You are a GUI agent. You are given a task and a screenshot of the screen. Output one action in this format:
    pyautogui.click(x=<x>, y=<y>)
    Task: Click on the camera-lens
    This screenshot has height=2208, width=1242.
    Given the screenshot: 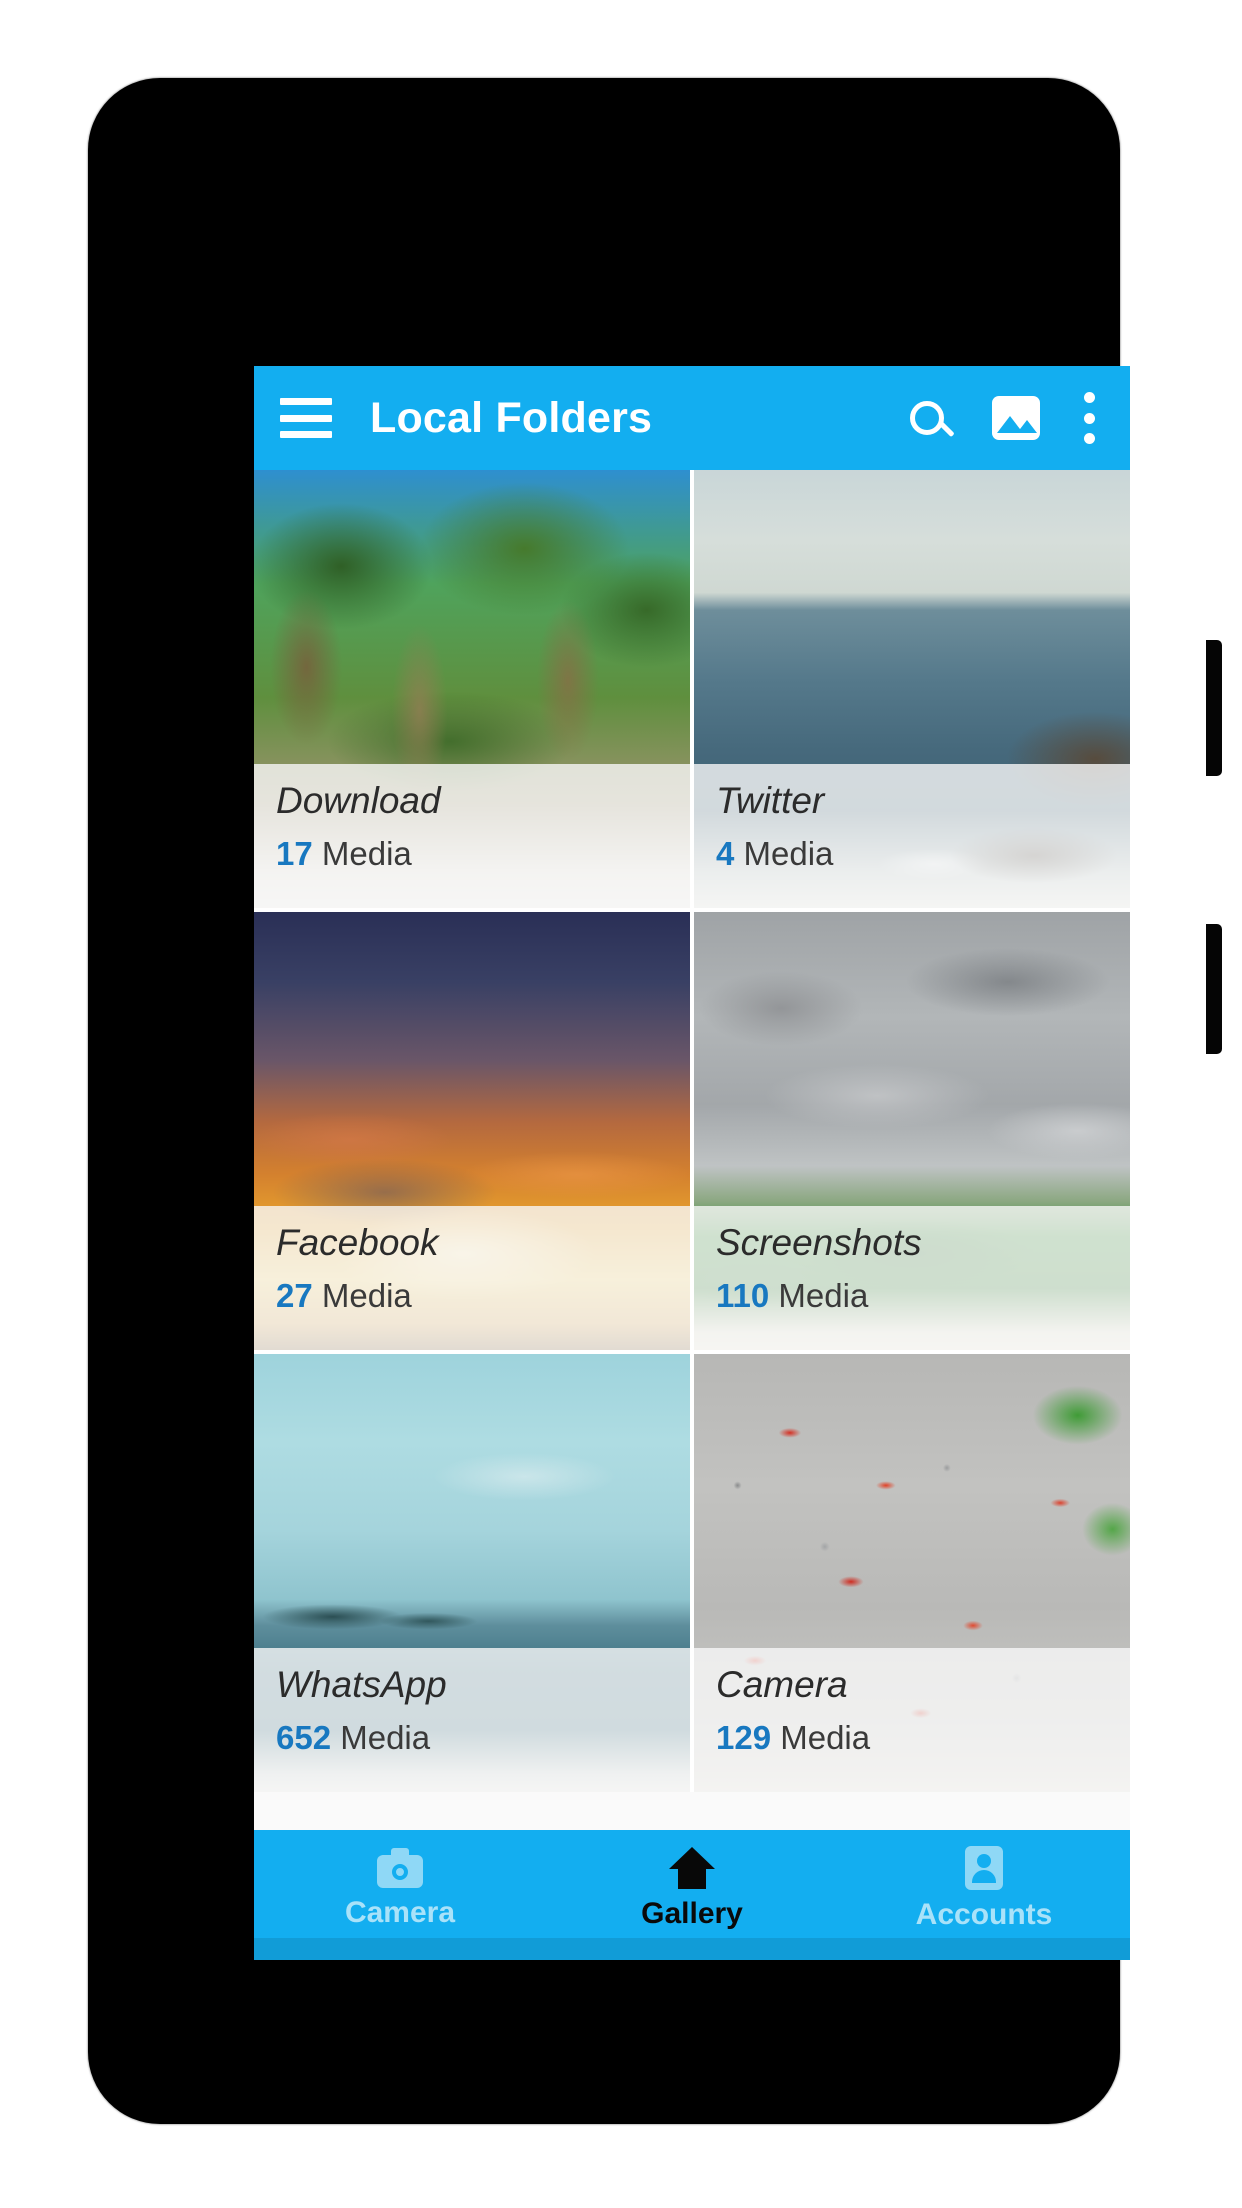 What is the action you would take?
    pyautogui.click(x=400, y=1872)
    